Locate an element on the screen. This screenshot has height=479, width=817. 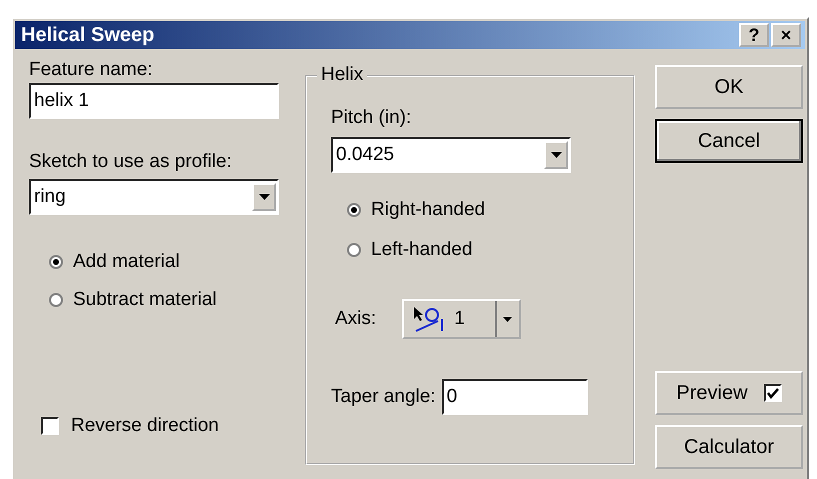
cancel-button: Cancel is located at coordinates (729, 141).